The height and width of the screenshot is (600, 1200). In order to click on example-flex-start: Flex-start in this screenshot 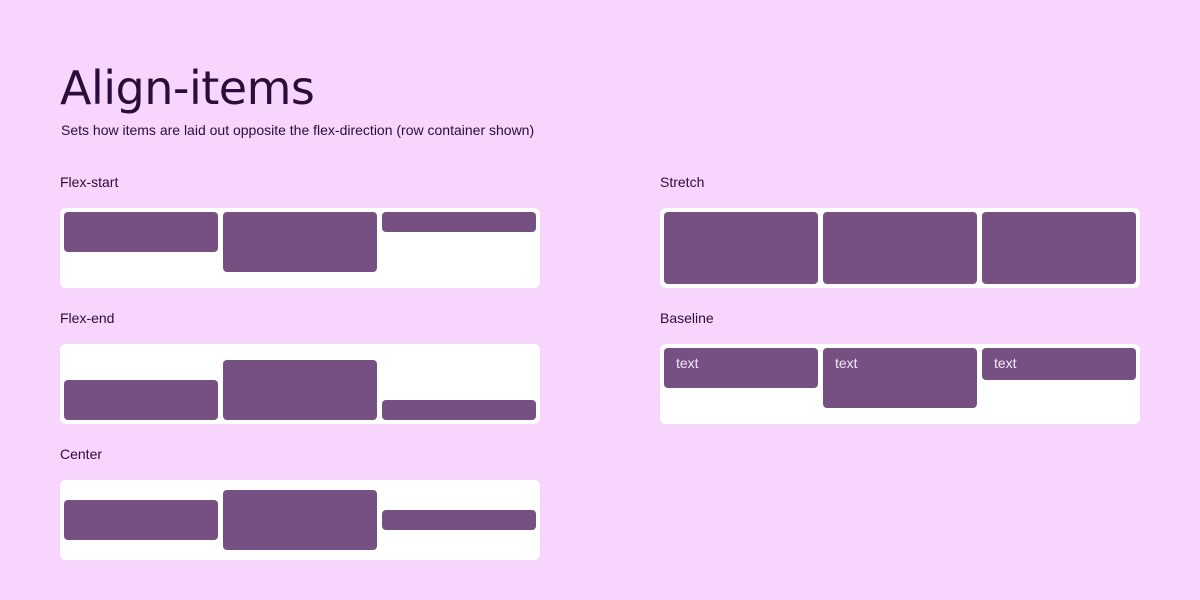, I will do `click(300, 230)`.